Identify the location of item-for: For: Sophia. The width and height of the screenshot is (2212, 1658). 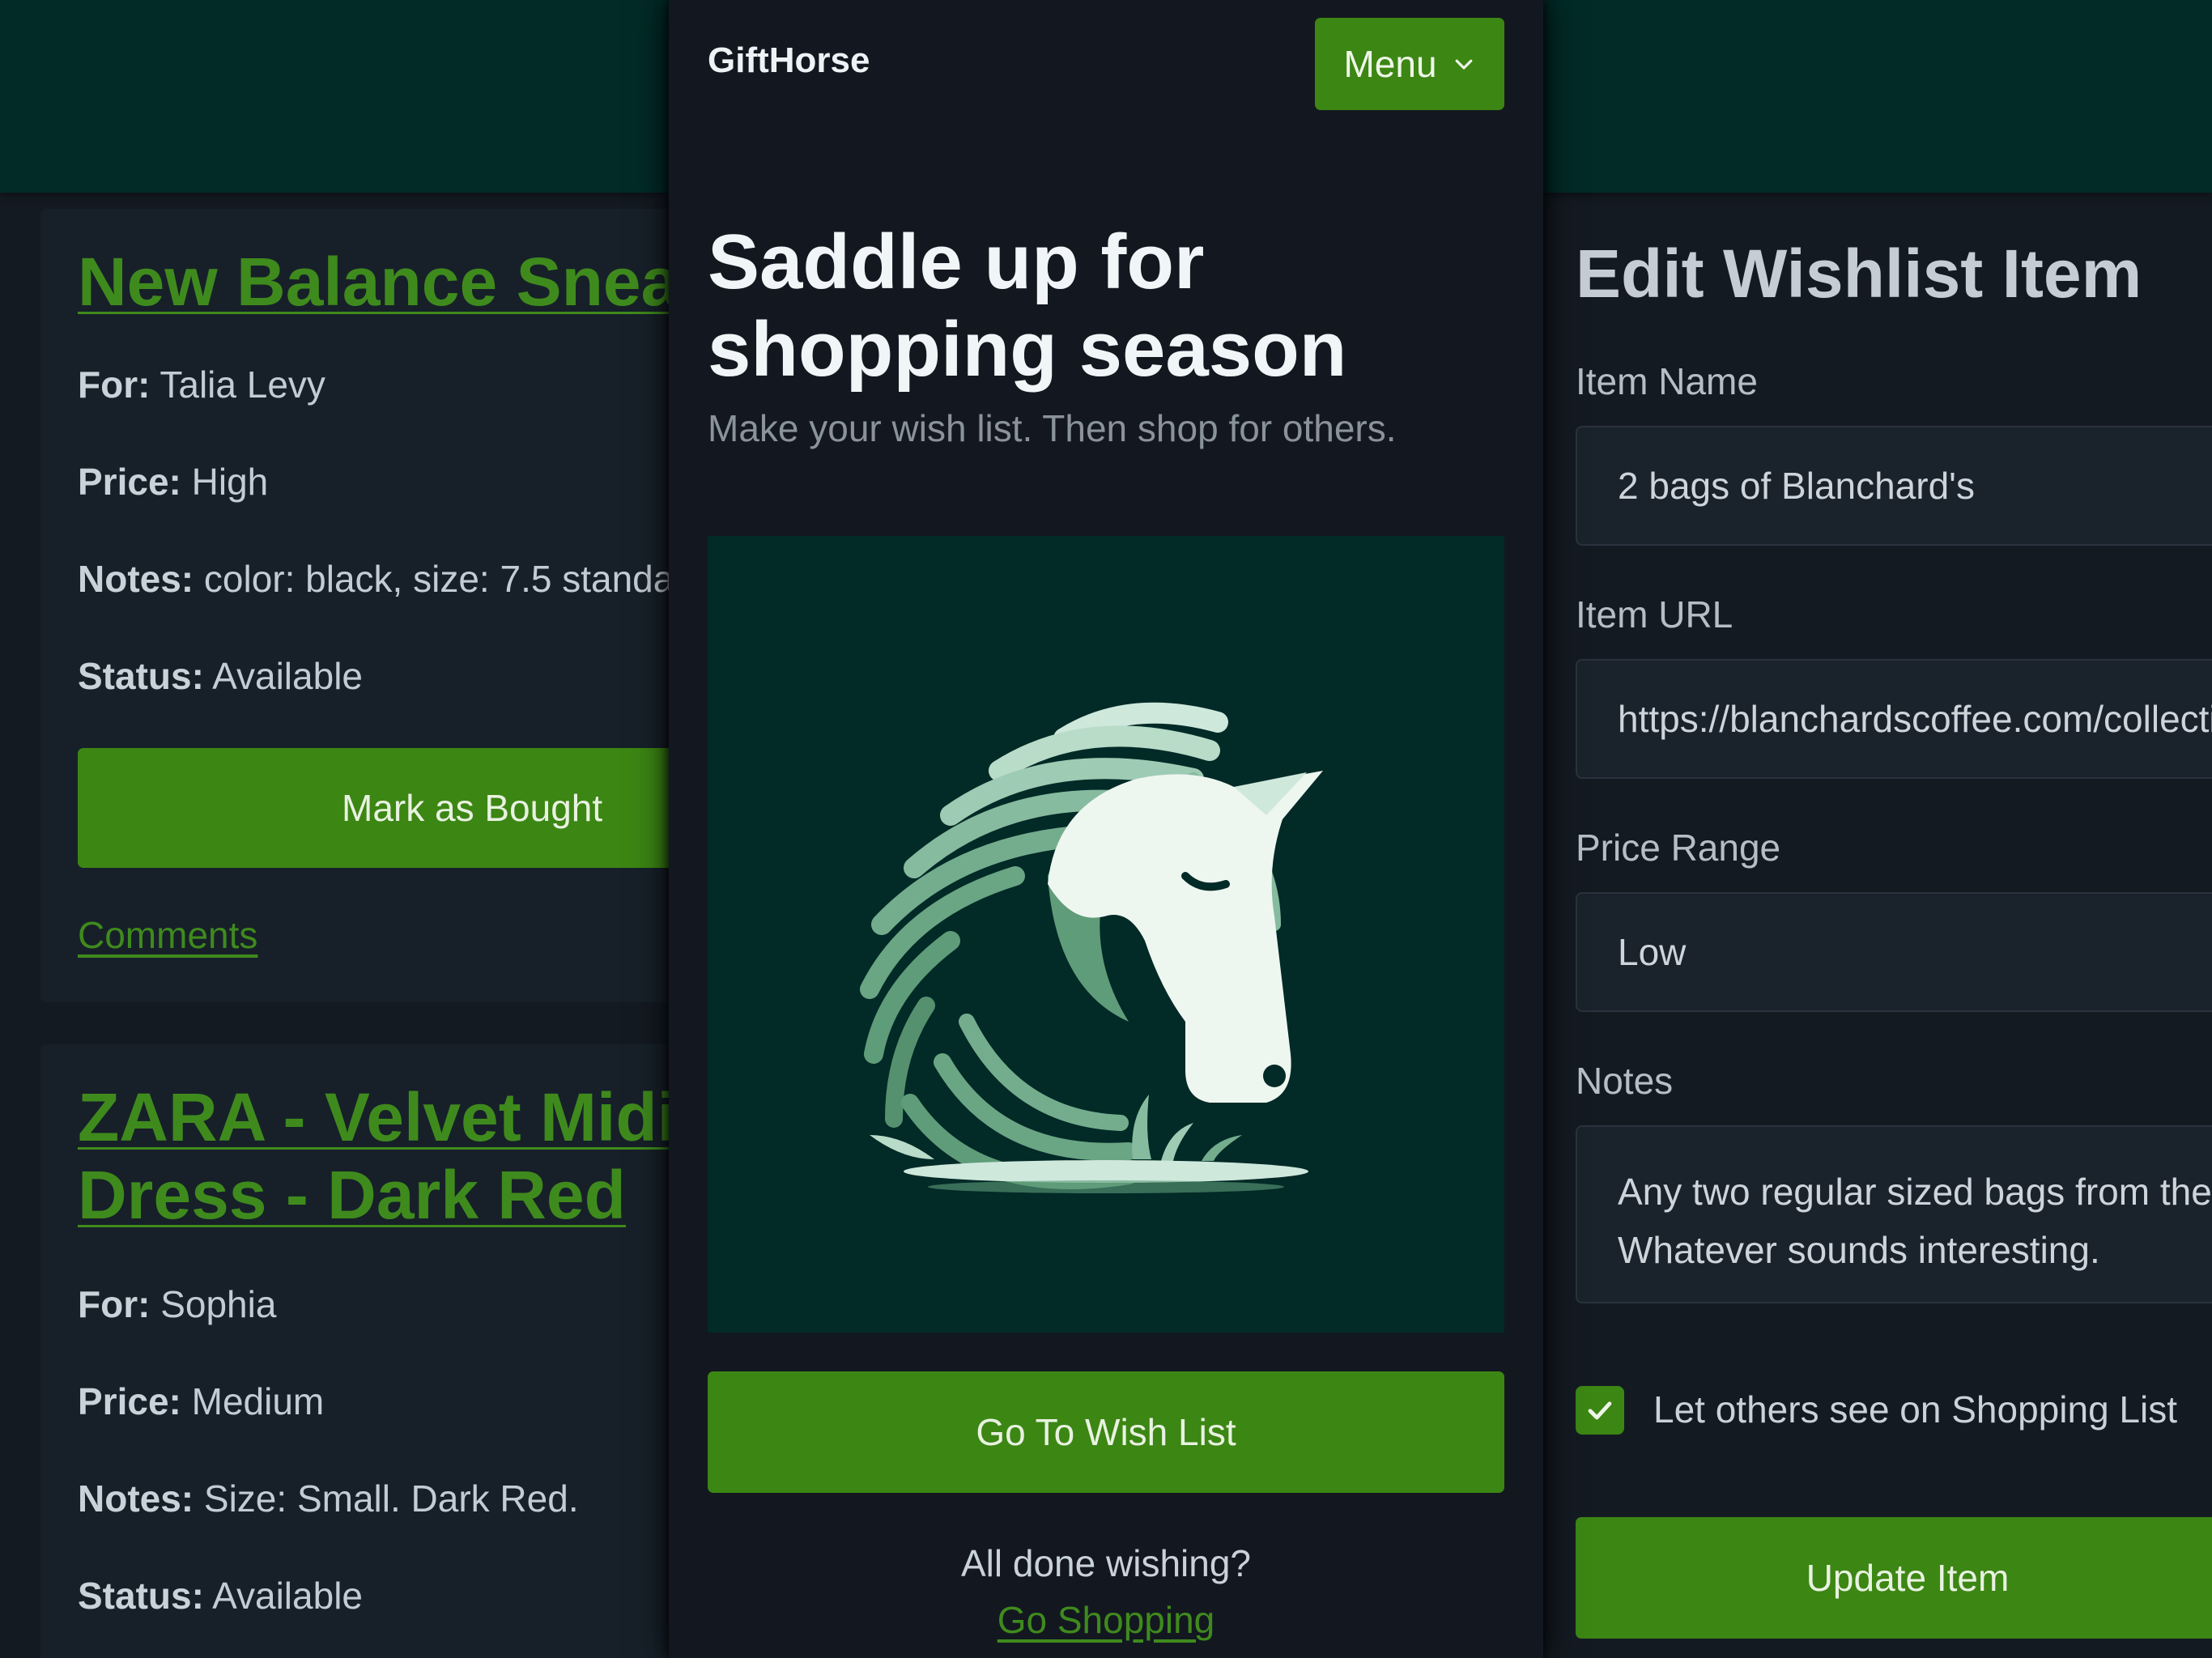
(177, 1304).